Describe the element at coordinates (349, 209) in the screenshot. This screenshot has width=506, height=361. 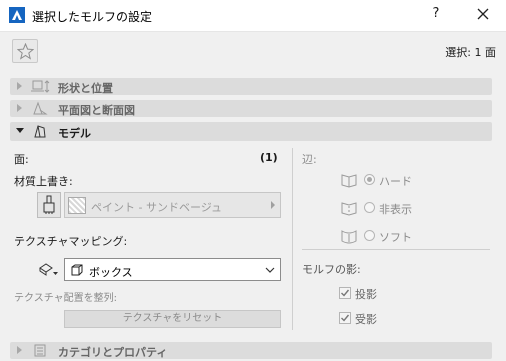
I see `edge-hidden-icon` at that location.